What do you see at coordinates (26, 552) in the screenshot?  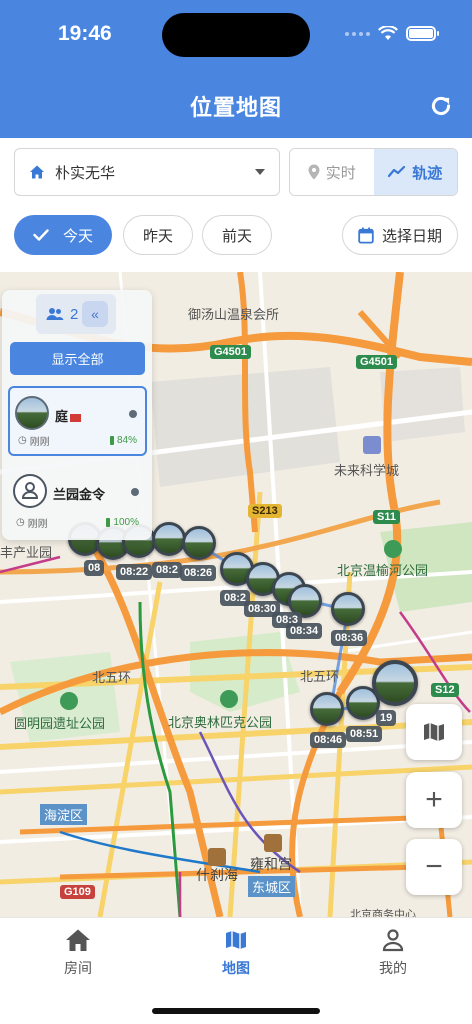 I see `map-label-industry-park: 丰产业园` at bounding box center [26, 552].